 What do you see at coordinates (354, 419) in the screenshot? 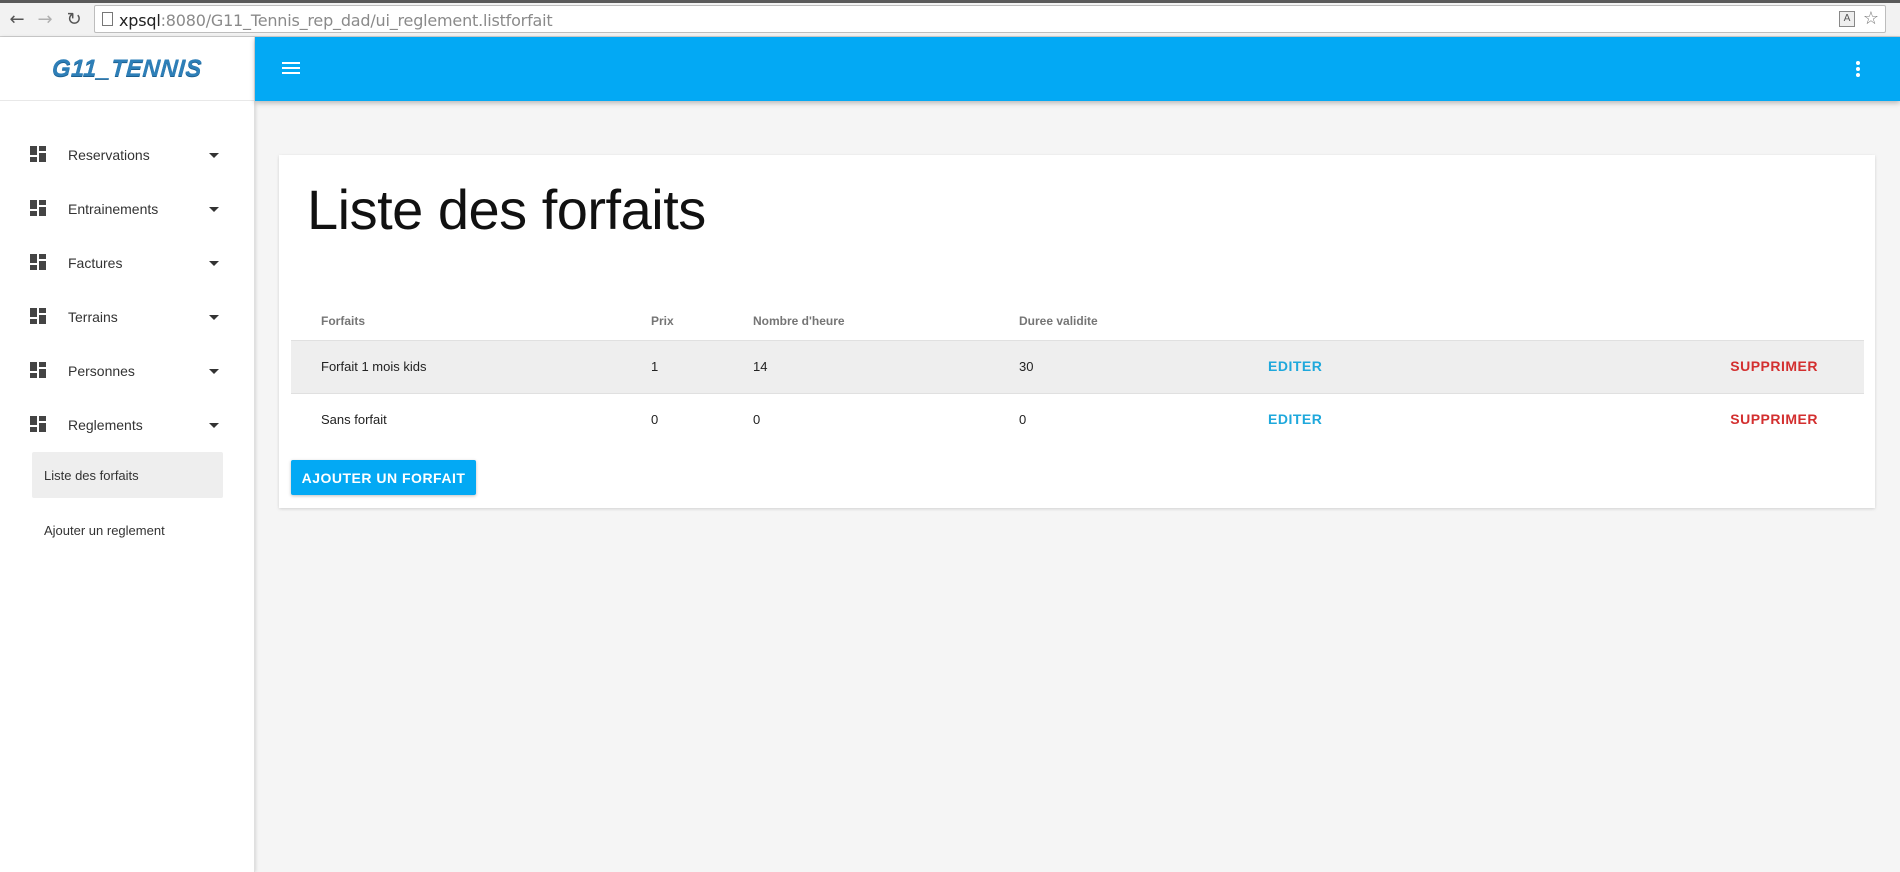
I see `cell-forfait: Sans forfait` at bounding box center [354, 419].